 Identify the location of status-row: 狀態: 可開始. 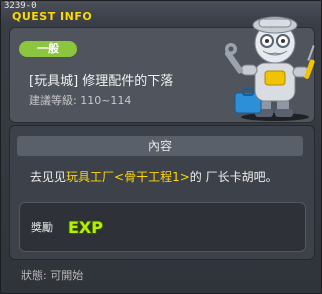
(52, 275).